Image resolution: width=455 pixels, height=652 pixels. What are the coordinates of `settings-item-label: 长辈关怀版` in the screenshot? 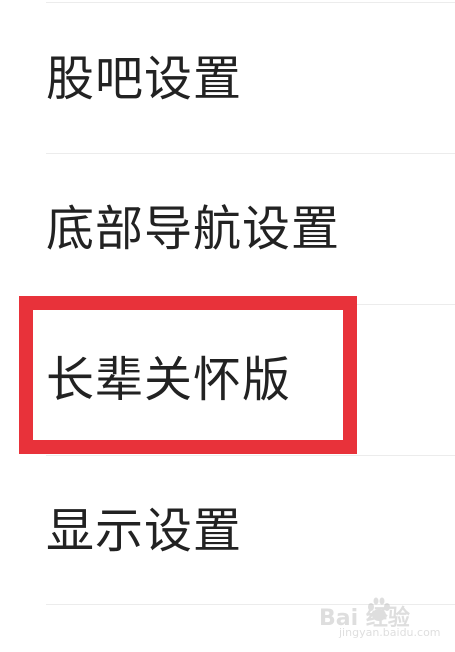 It's located at (169, 380).